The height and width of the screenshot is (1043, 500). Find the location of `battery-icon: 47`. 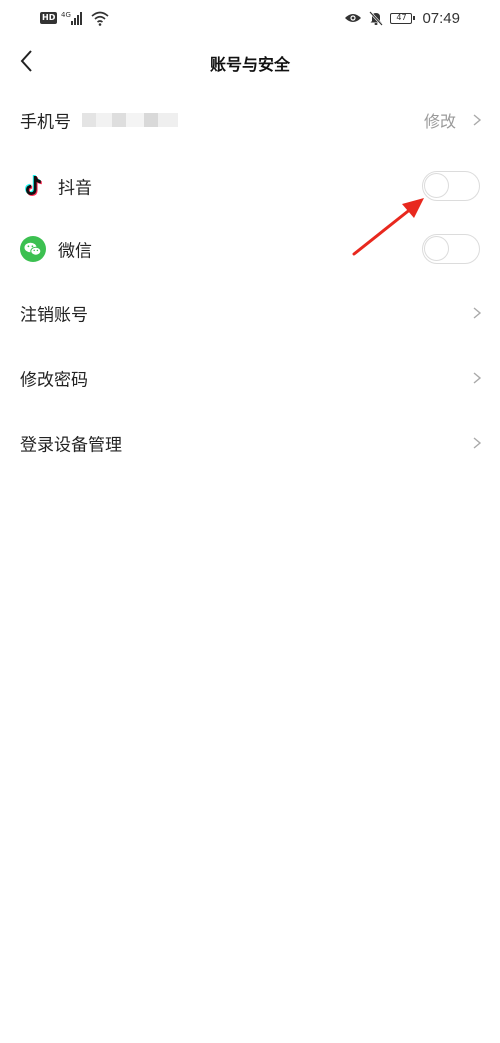

battery-icon: 47 is located at coordinates (403, 18).